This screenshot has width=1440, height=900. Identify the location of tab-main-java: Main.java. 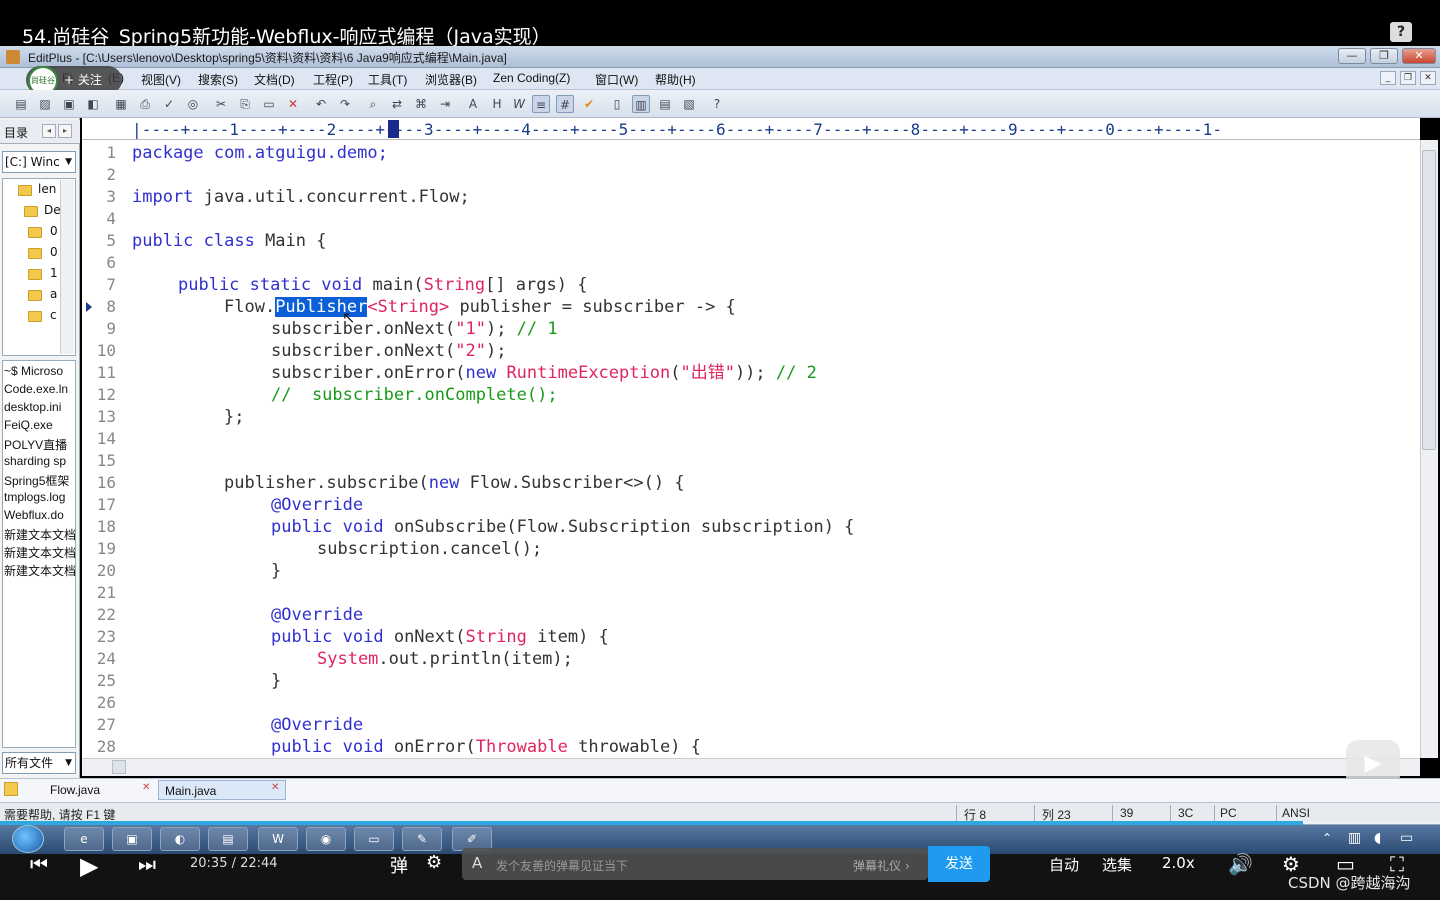
(222, 790).